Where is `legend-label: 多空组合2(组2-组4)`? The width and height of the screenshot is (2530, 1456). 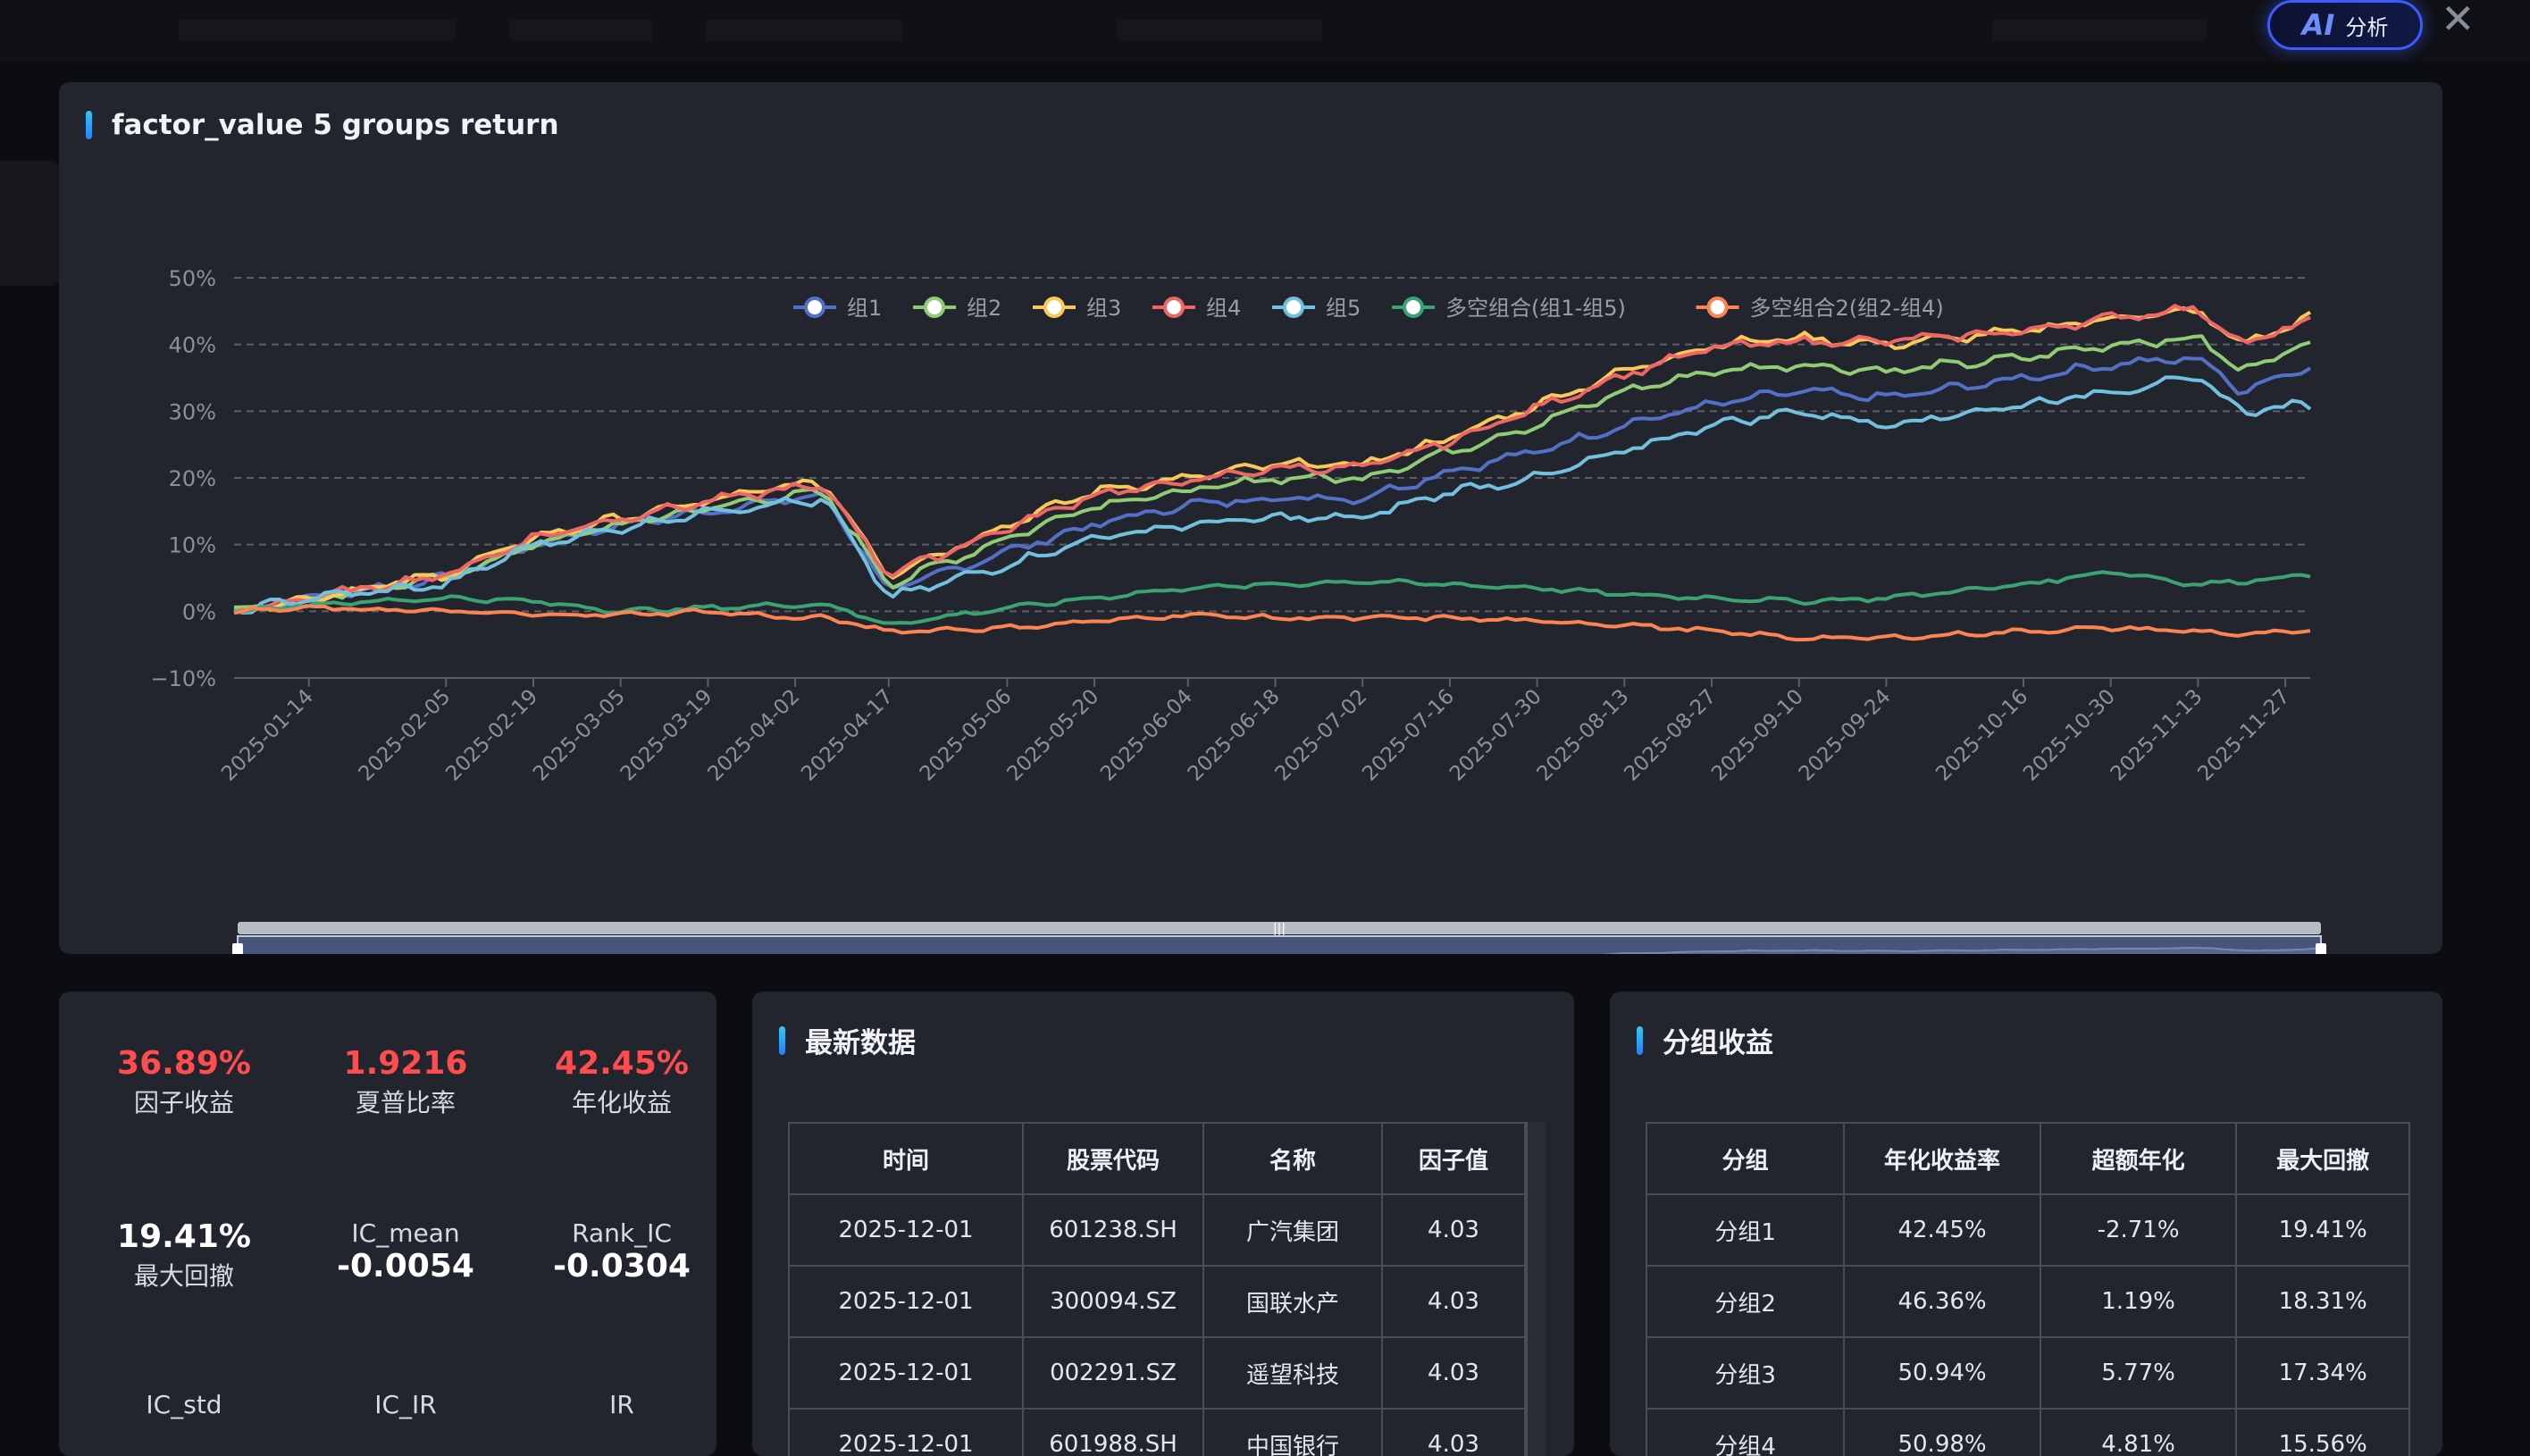
legend-label: 多空组合2(组2-组4) is located at coordinates (1847, 308).